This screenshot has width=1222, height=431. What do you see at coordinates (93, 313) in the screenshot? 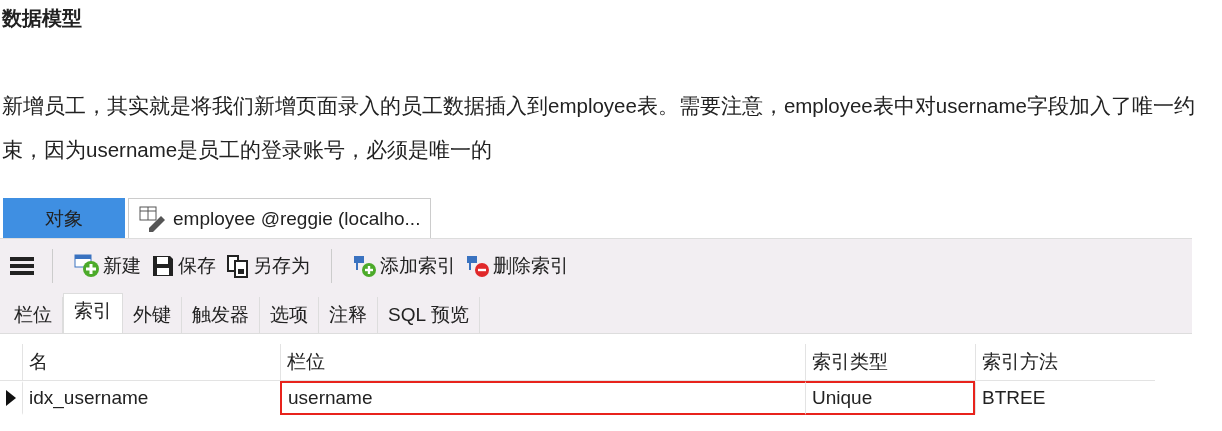
I see `tab: 索引` at bounding box center [93, 313].